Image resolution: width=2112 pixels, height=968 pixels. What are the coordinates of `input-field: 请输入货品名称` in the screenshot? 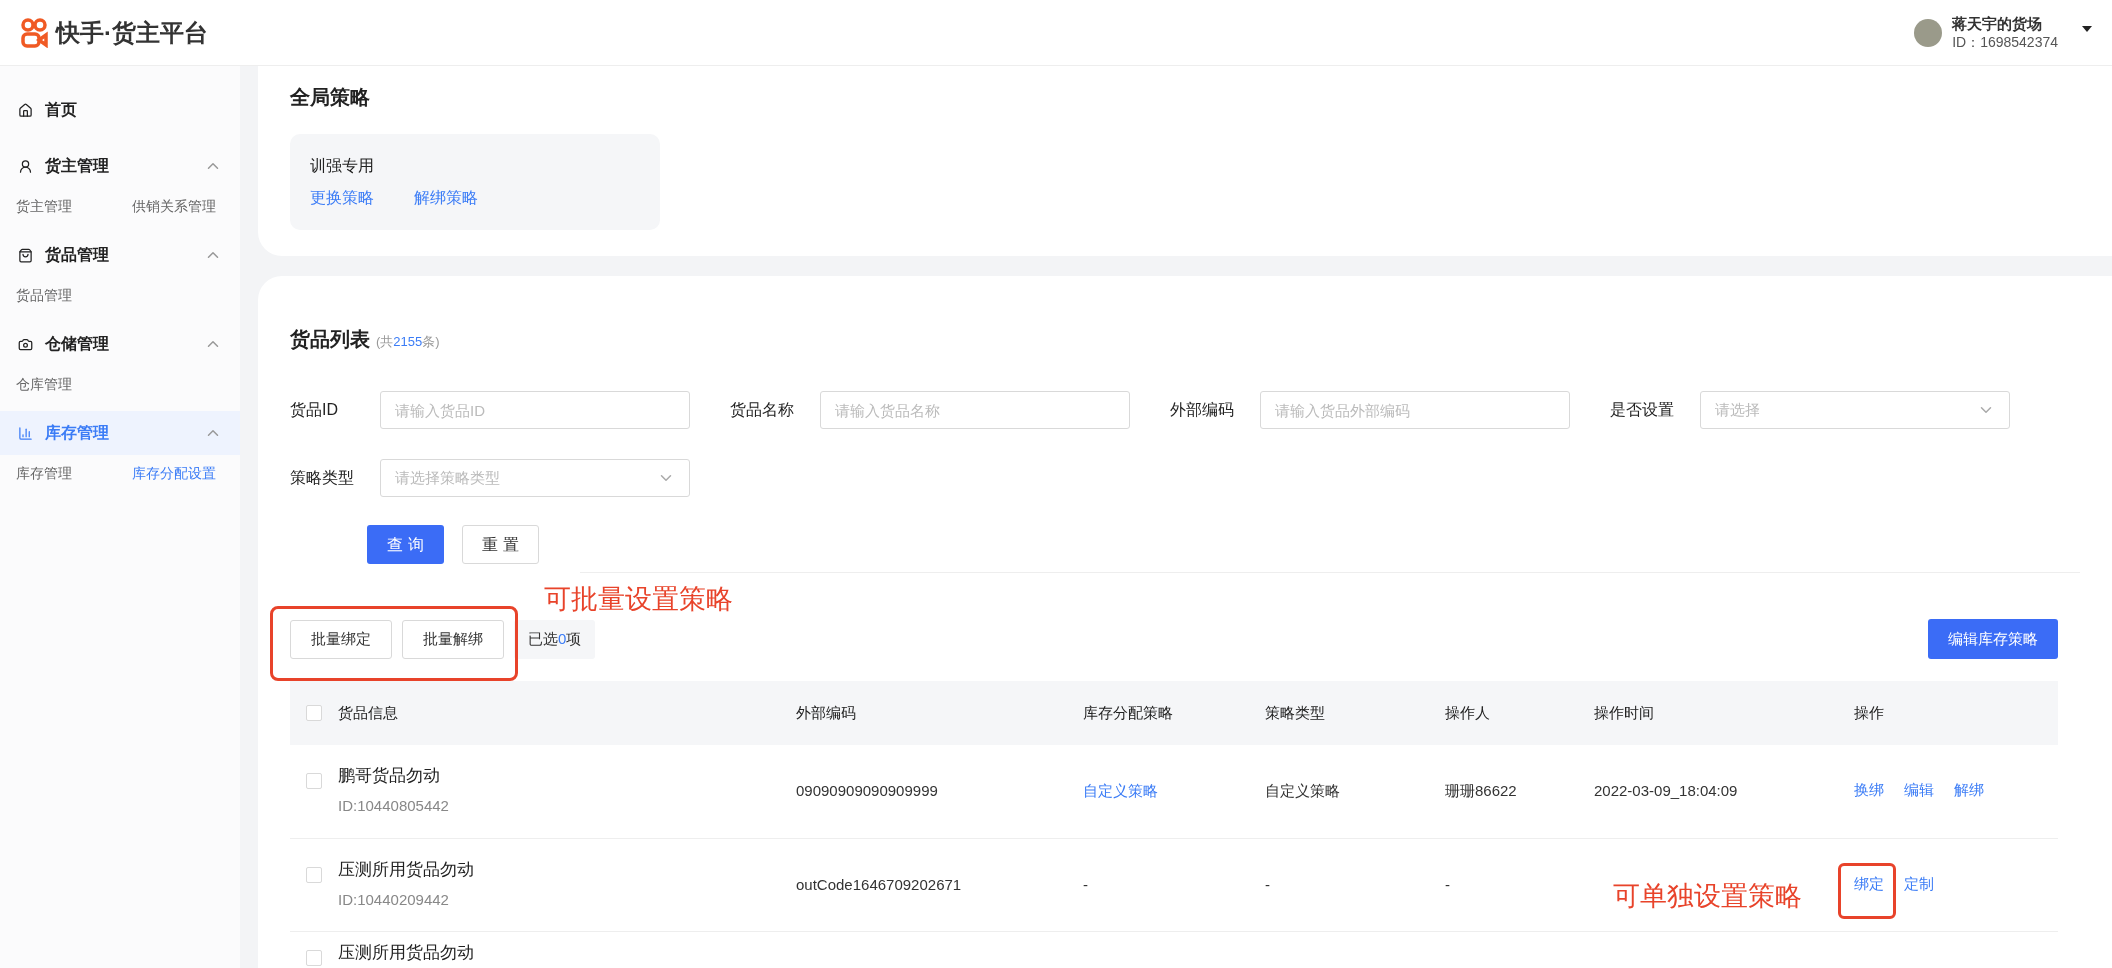 It's located at (975, 410).